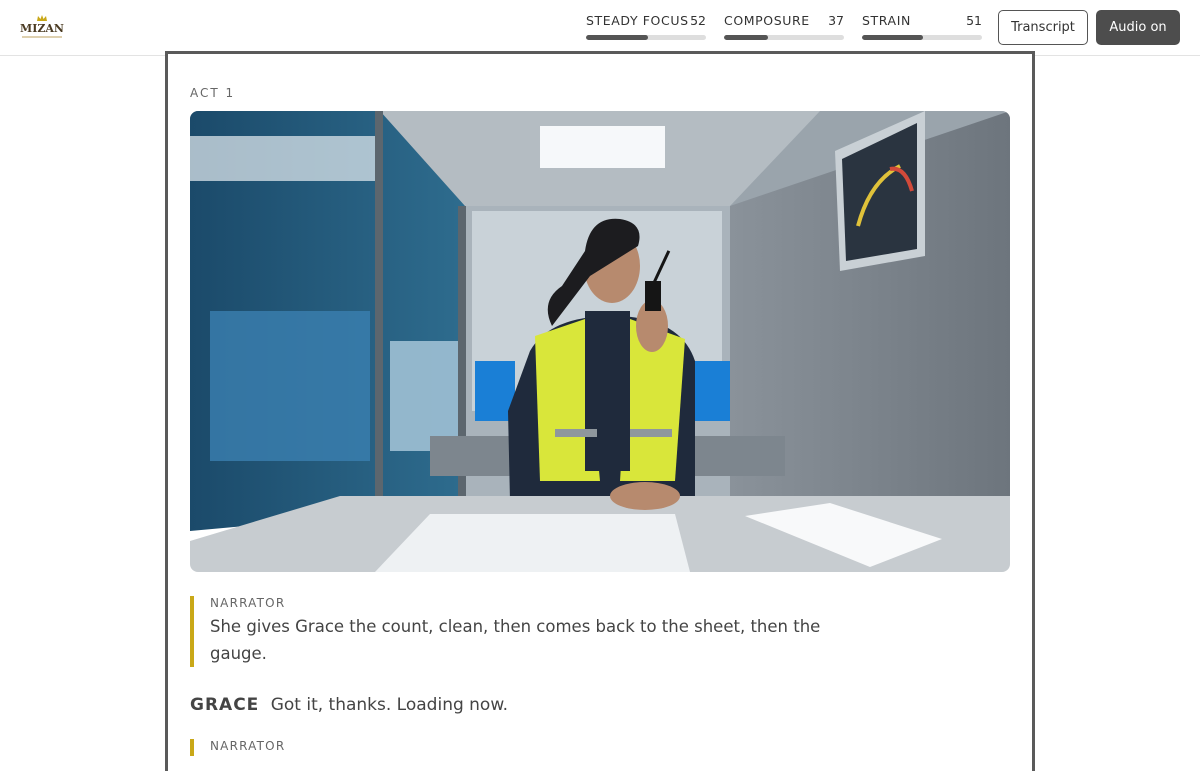 Image resolution: width=1200 pixels, height=771 pixels. I want to click on speaker-name: GRACE, so click(225, 705).